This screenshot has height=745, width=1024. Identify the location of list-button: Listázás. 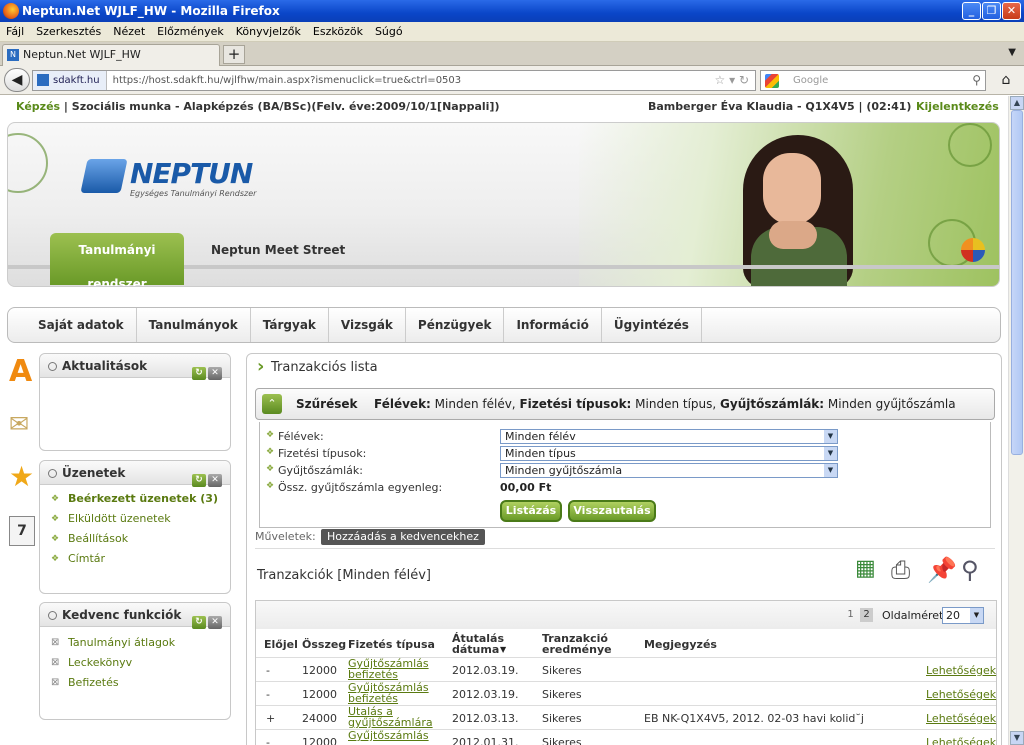
(531, 511).